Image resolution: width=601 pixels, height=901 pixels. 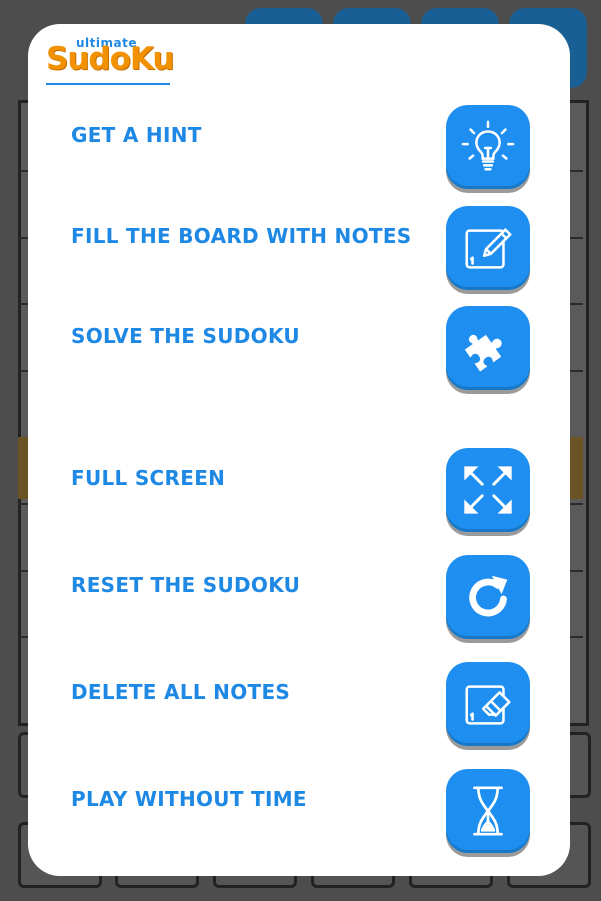 I want to click on menu-item-label: DELETE ALL NOTES, so click(x=180, y=692).